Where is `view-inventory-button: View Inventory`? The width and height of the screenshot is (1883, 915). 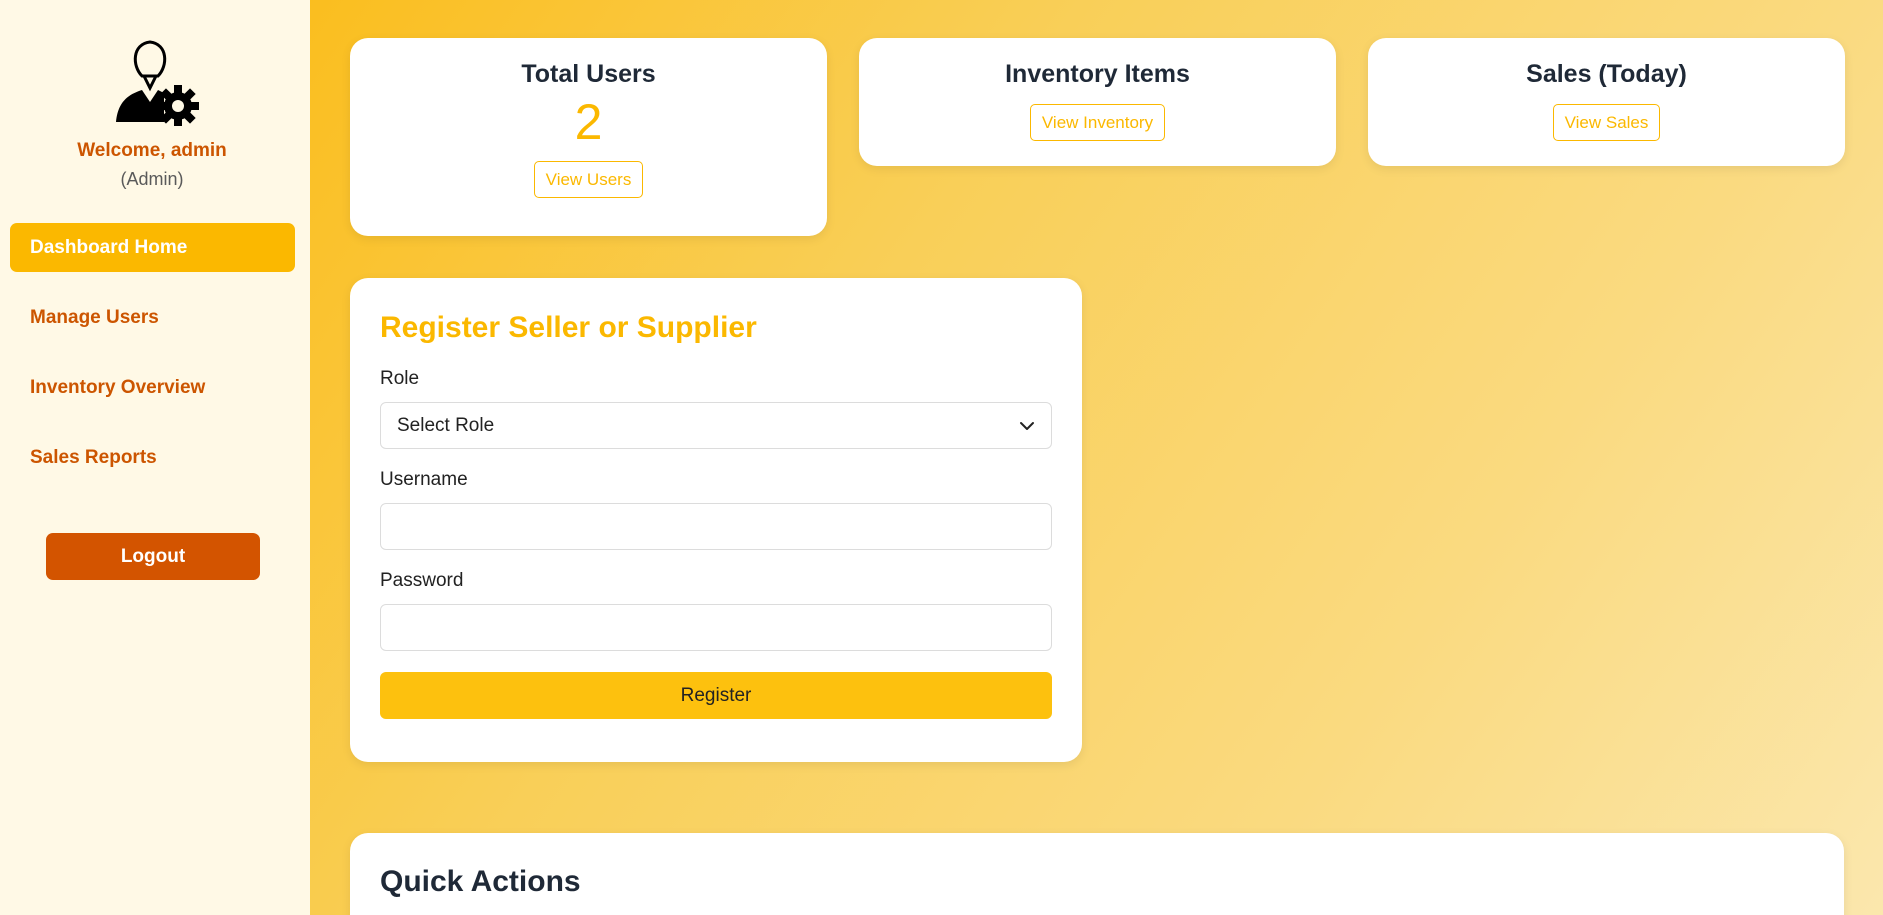
view-inventory-button: View Inventory is located at coordinates (1097, 122).